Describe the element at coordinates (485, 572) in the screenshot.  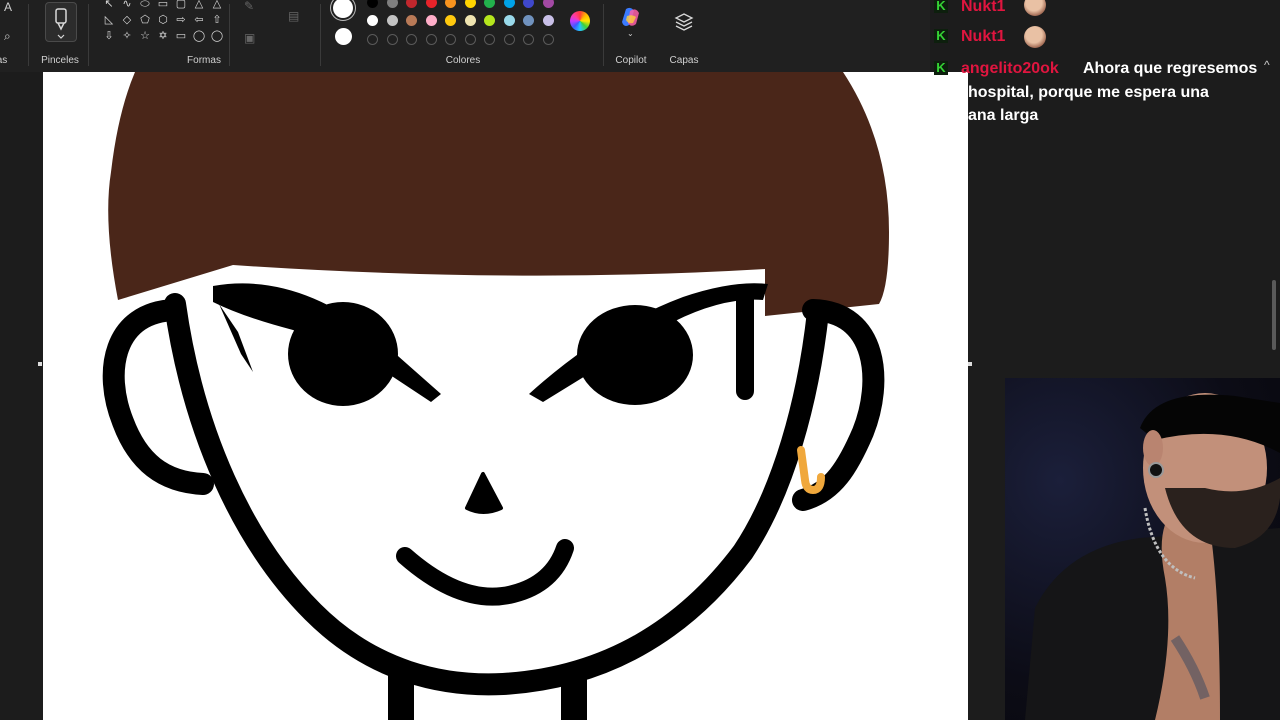
I see `mouth` at that location.